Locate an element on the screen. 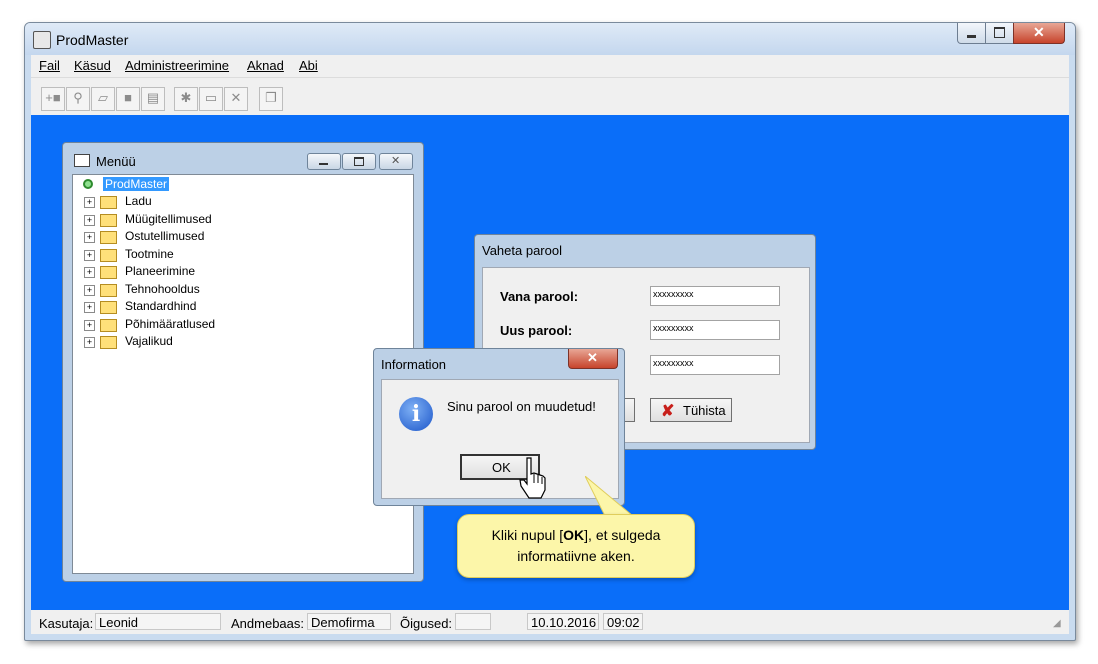 This screenshot has width=1098, height=664. window-title: ProdMaster is located at coordinates (92, 40).